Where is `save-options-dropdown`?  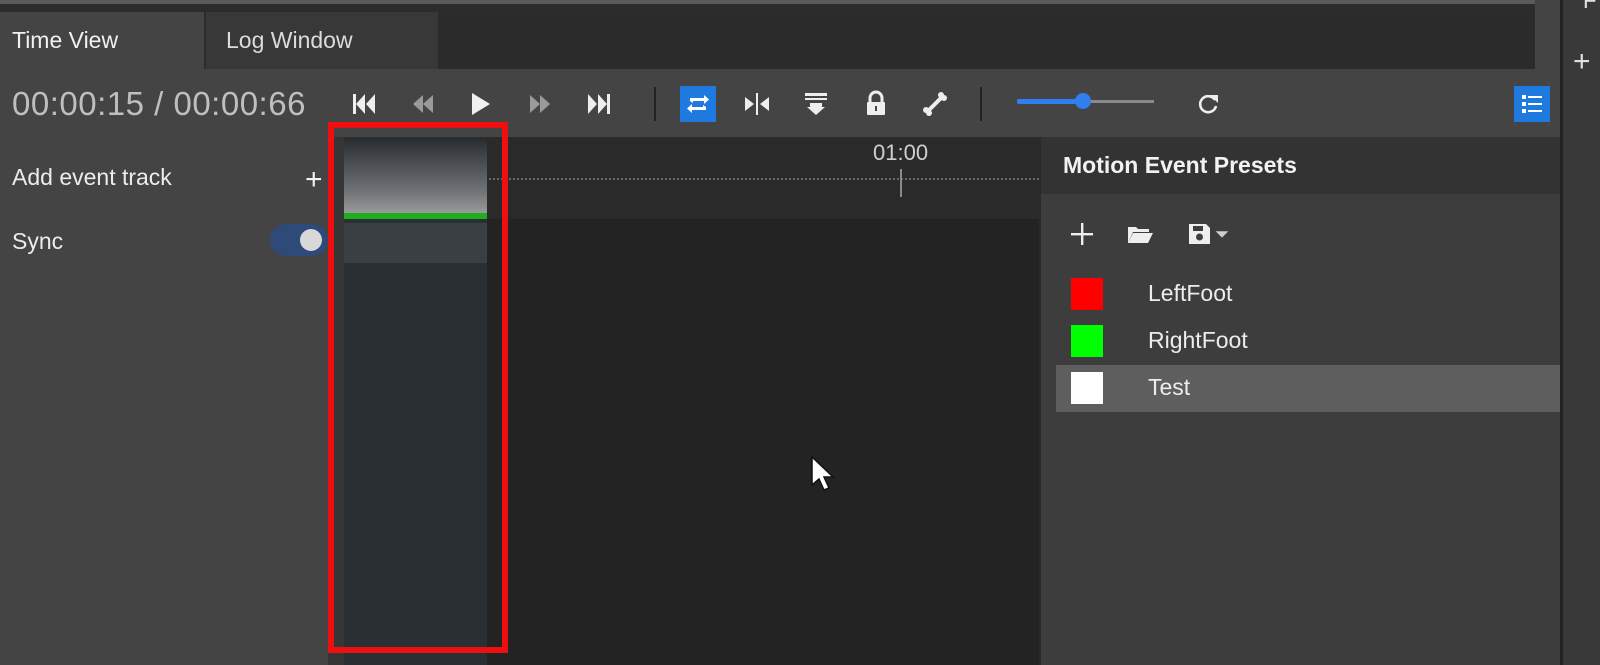 save-options-dropdown is located at coordinates (1222, 234).